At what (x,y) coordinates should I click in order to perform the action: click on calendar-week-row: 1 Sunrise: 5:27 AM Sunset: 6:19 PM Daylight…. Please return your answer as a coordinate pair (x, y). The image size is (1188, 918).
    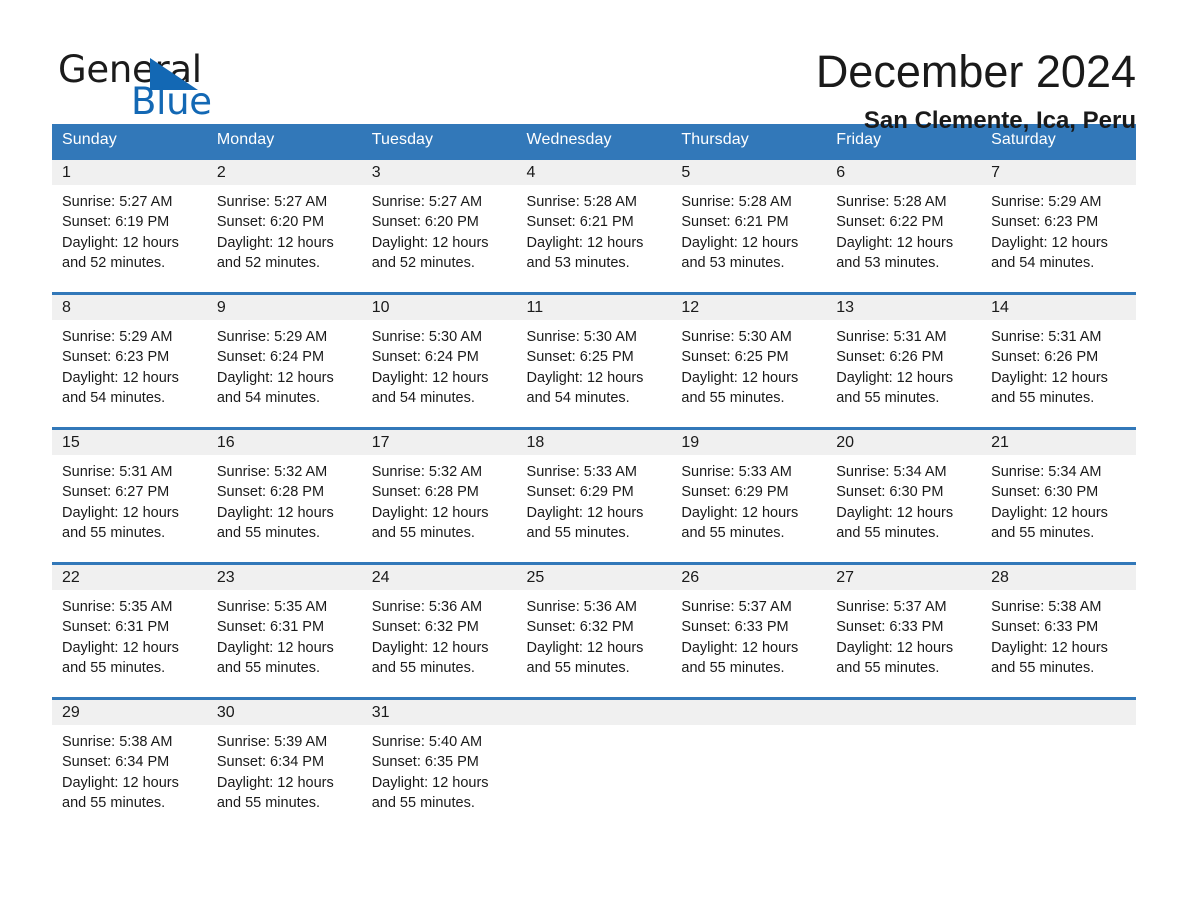
    Looking at the image, I should click on (594, 225).